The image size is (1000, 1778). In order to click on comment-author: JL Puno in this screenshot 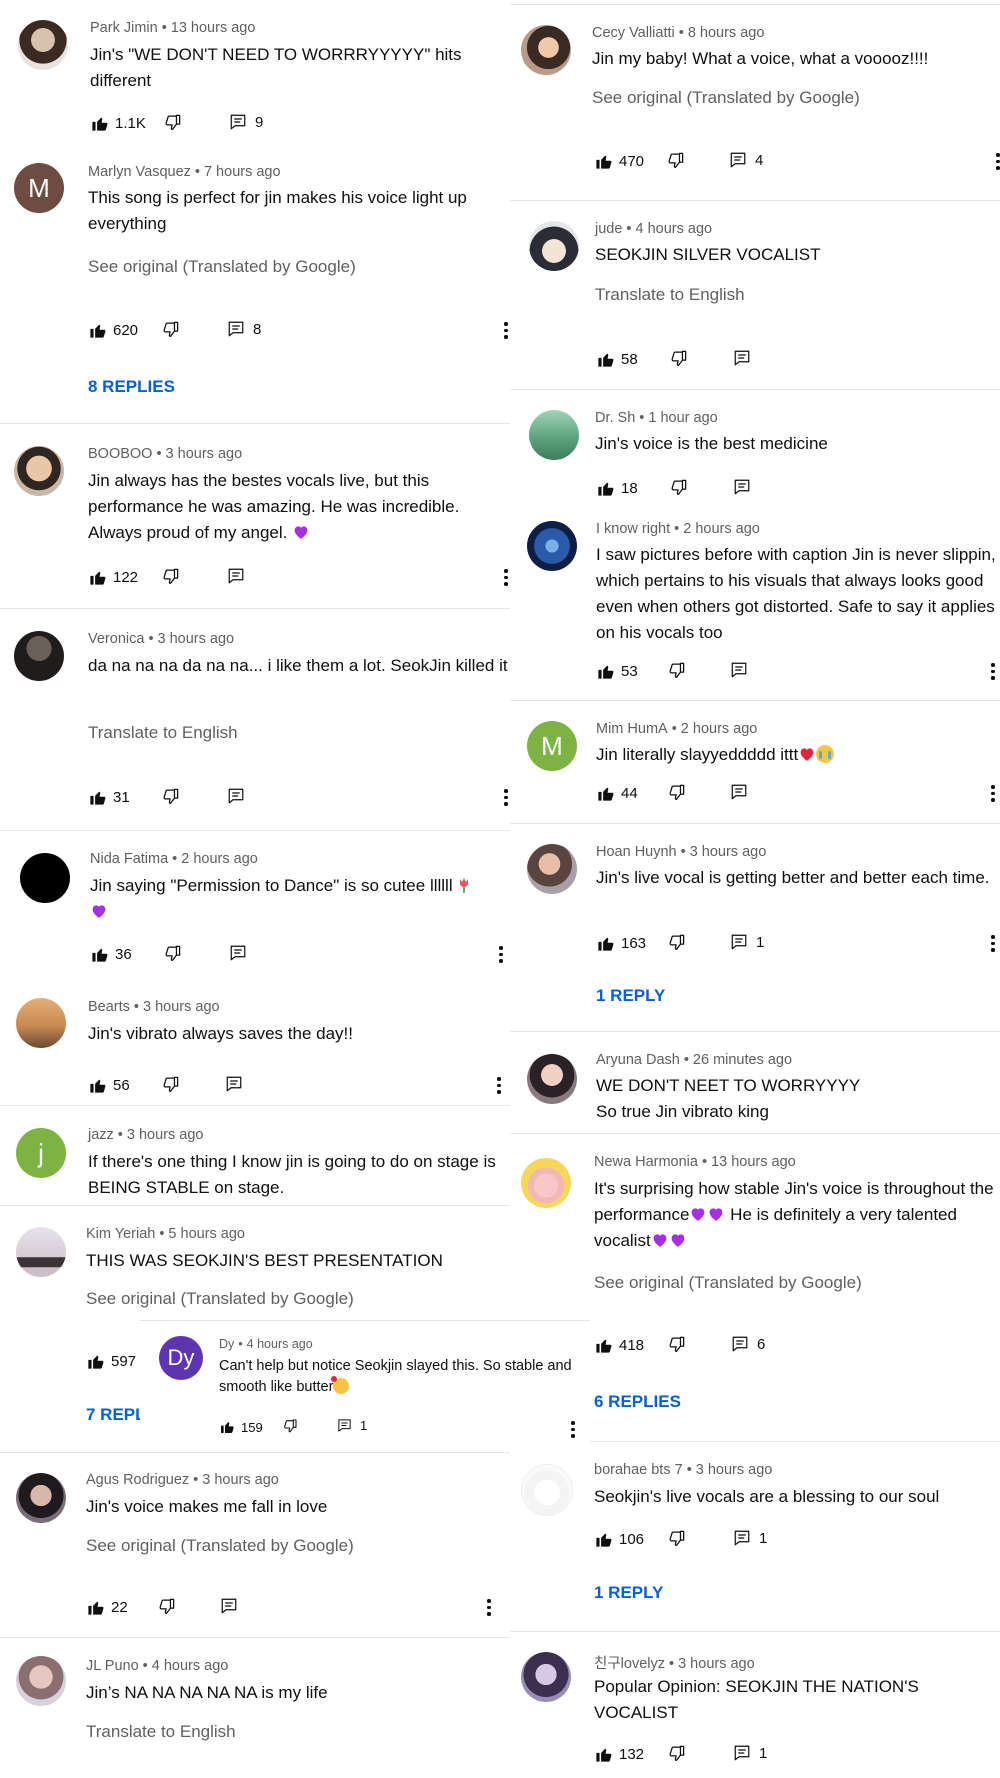, I will do `click(112, 1666)`.